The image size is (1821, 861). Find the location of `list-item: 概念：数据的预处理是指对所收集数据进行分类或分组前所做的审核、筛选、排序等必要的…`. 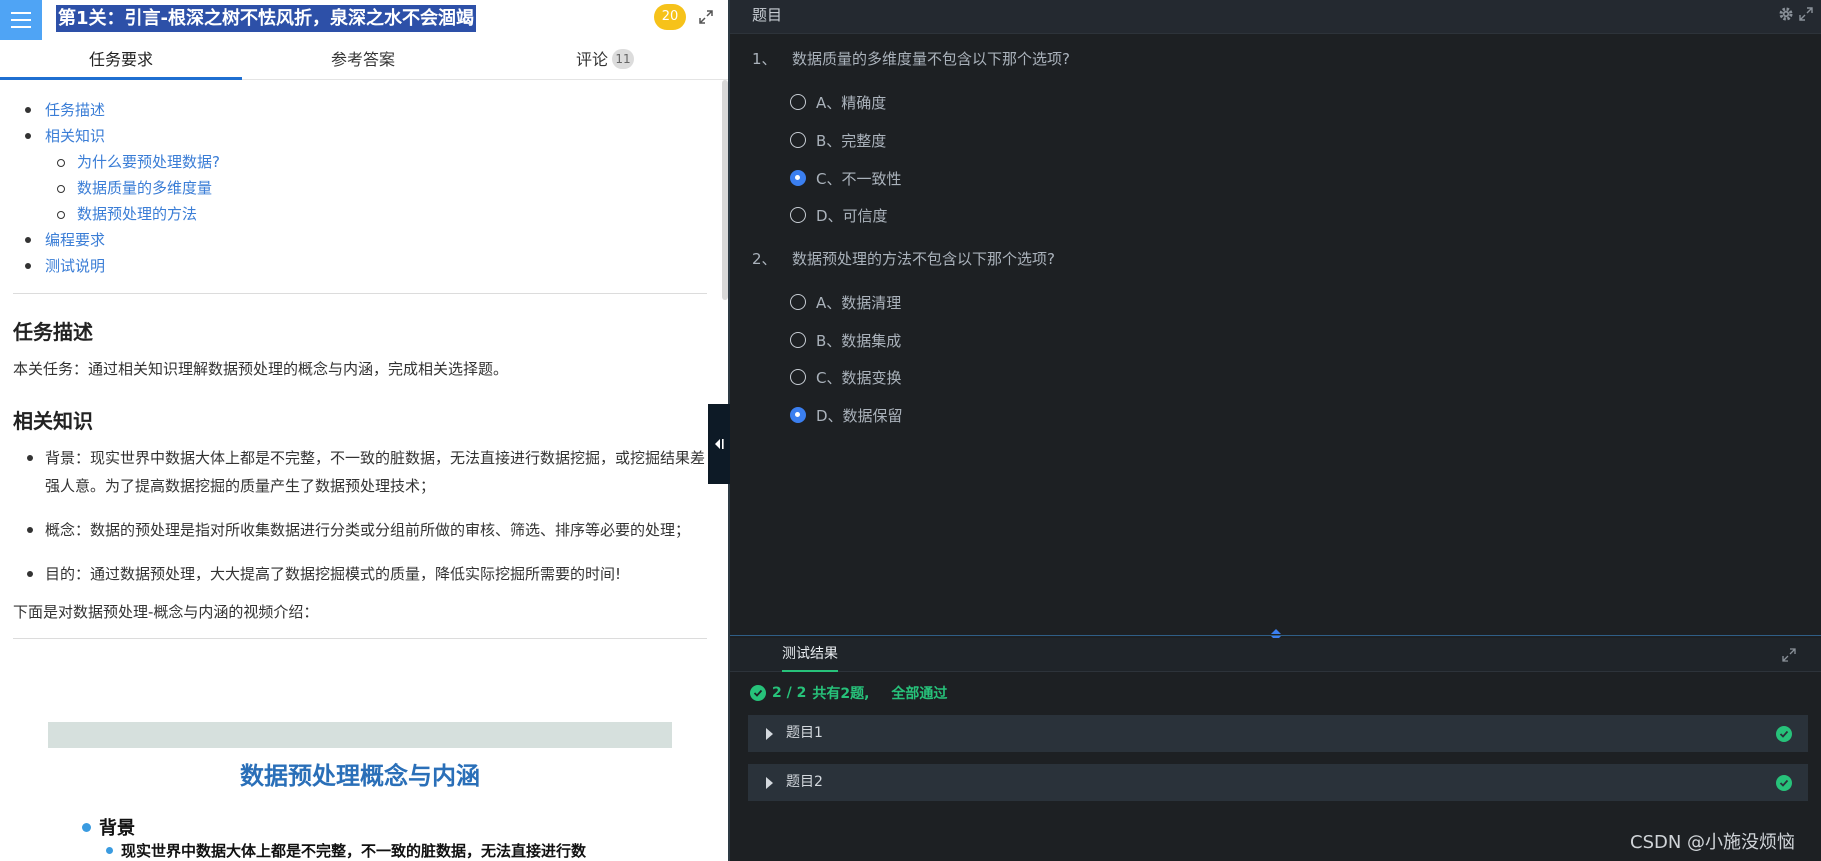

list-item: 概念：数据的预处理是指对所收集数据进行分类或分组前所做的审核、筛选、排序等必要的… is located at coordinates (360, 530).